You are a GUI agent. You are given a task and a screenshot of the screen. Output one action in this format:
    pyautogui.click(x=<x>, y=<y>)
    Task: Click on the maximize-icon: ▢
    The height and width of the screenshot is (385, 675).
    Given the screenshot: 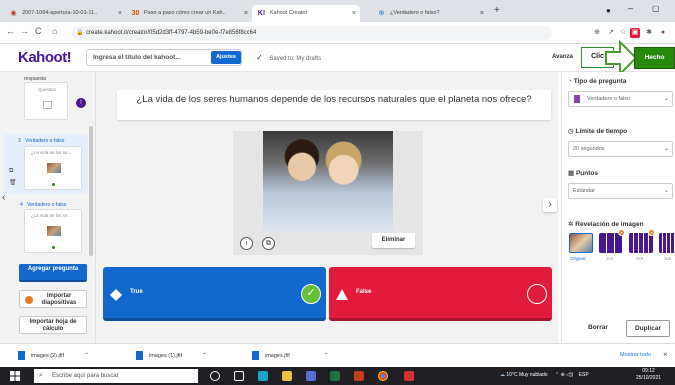 What is the action you would take?
    pyautogui.click(x=656, y=8)
    